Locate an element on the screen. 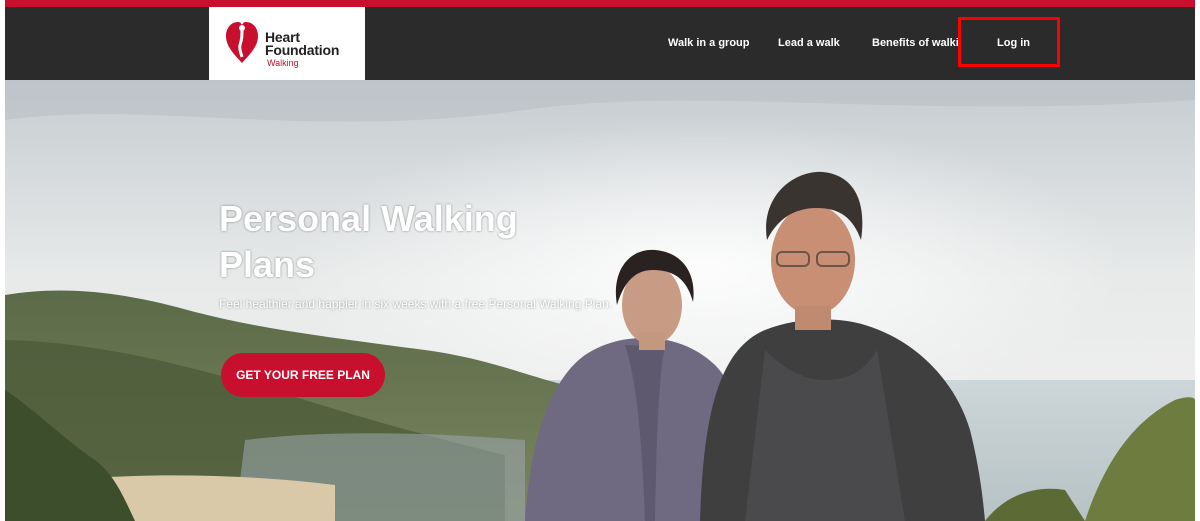 Image resolution: width=1200 pixels, height=521 pixels. heart-logo-icon is located at coordinates (242, 42).